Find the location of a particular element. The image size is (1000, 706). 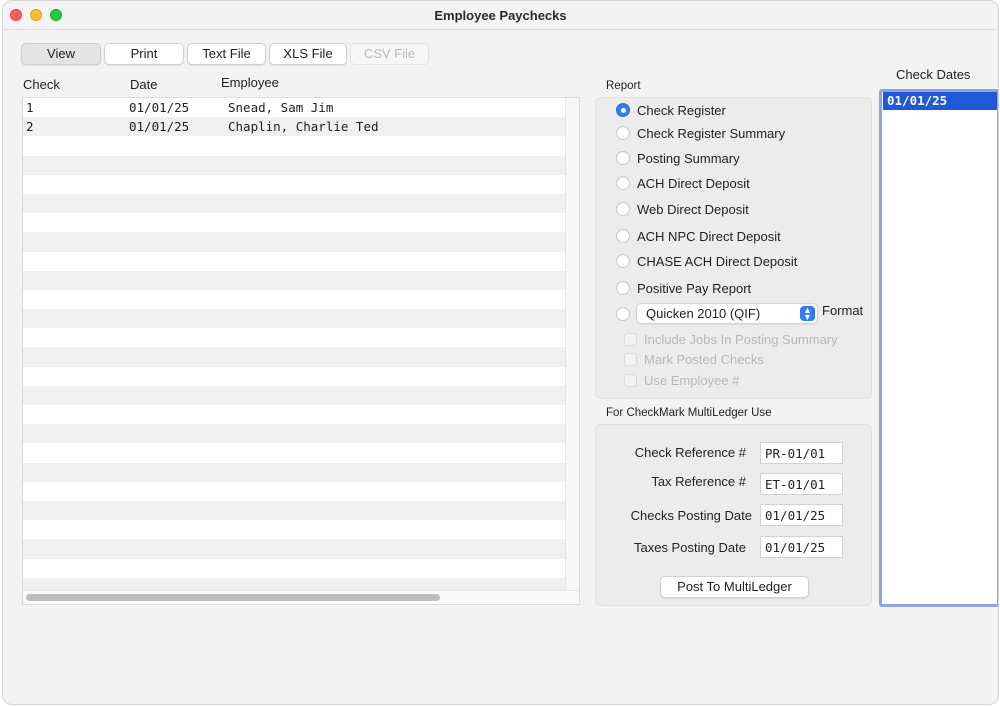

radio-label: Web Direct Deposit is located at coordinates (693, 209).